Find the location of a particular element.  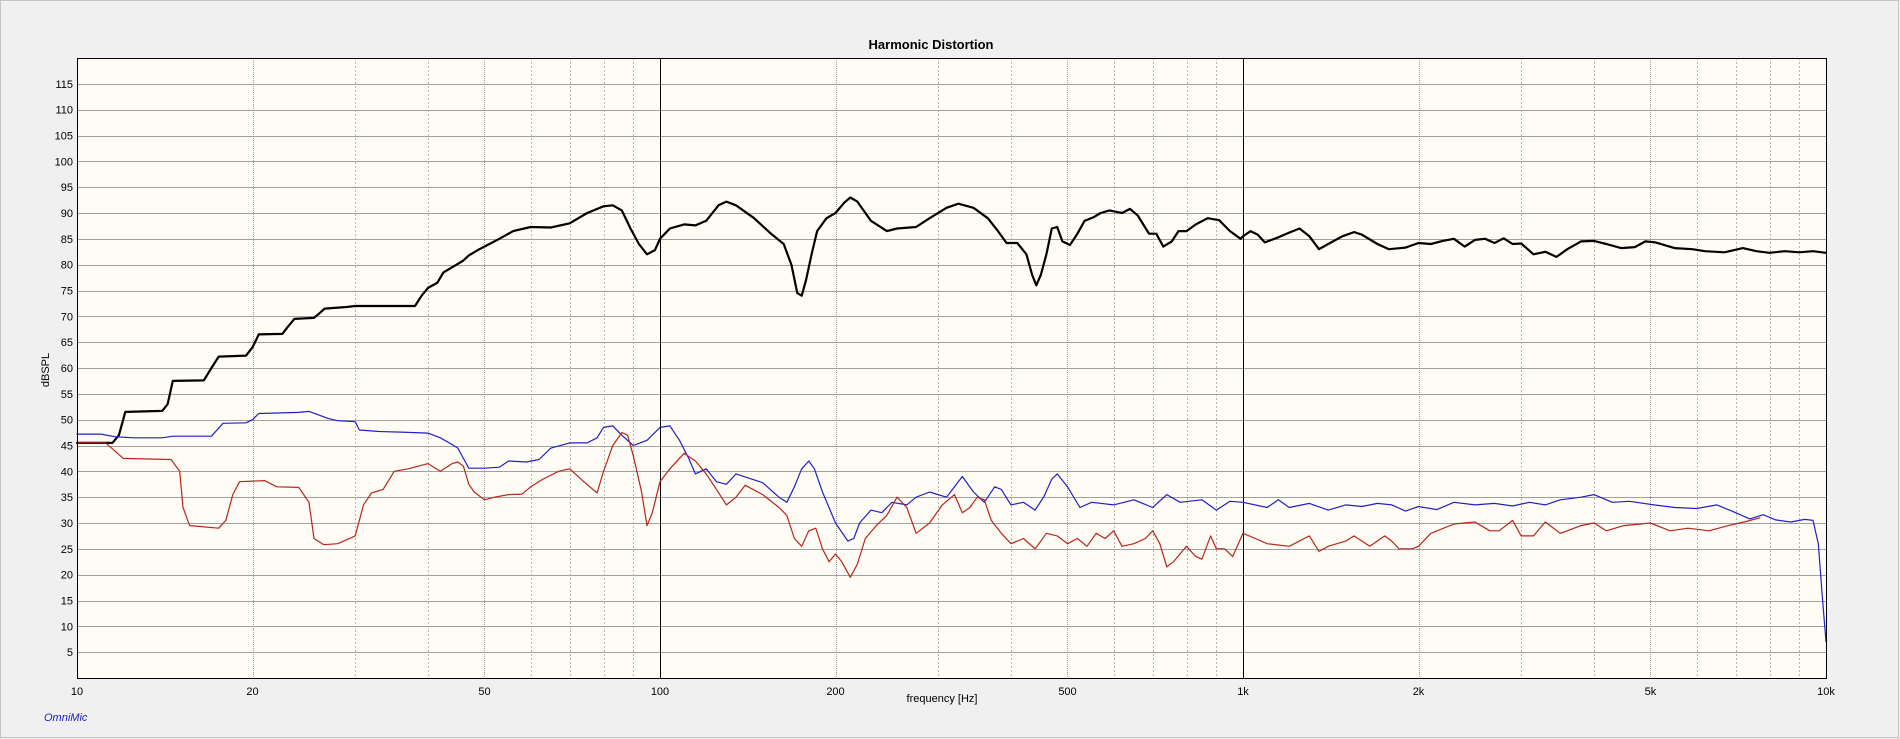

y-tick-label: 5 is located at coordinates (70, 653).